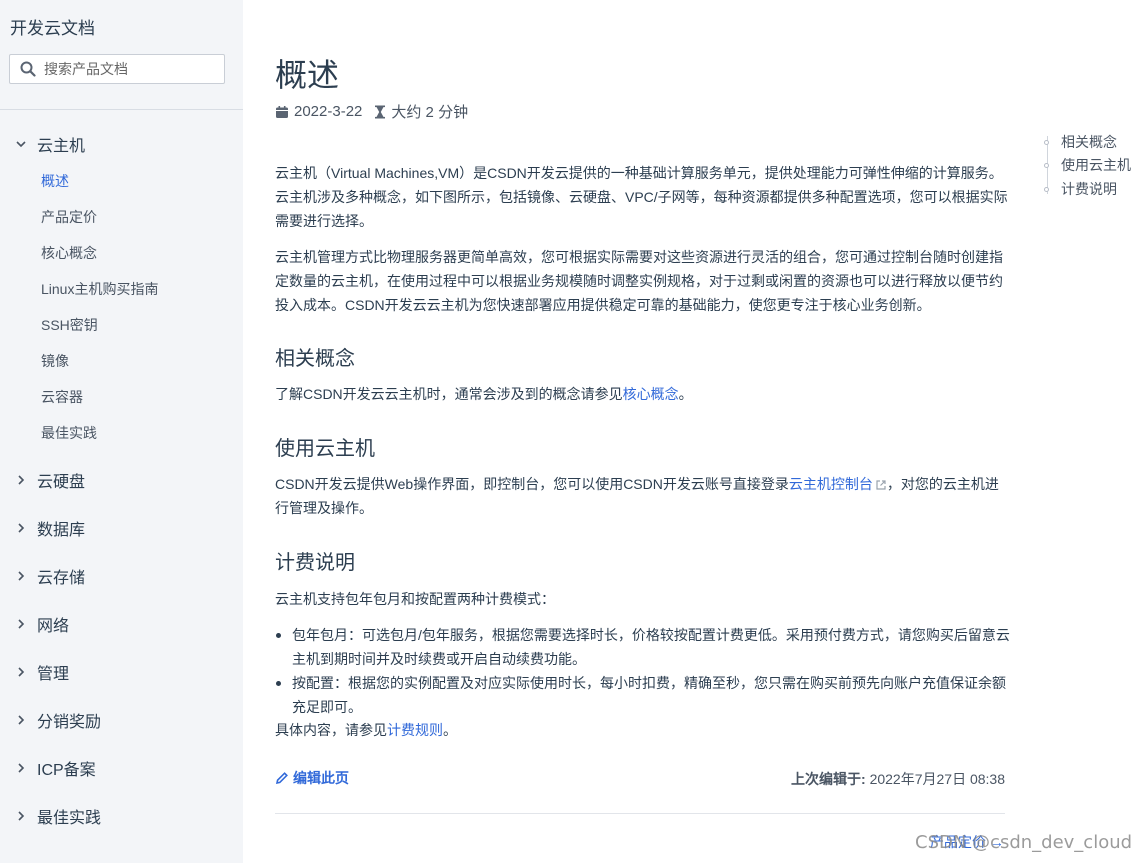 This screenshot has height=863, width=1143. I want to click on sidebar-item-ssh-keys: SSH密钥, so click(69, 325).